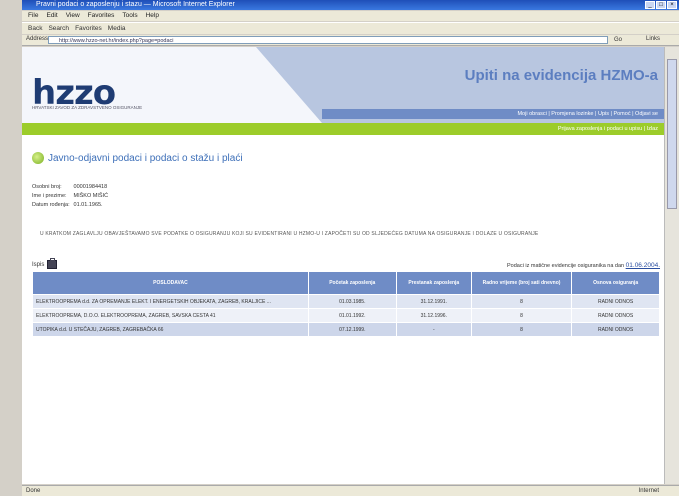 This screenshot has height=496, width=679. What do you see at coordinates (352, 315) in the screenshot?
I see `start-date-cell: 01.01.1992.` at bounding box center [352, 315].